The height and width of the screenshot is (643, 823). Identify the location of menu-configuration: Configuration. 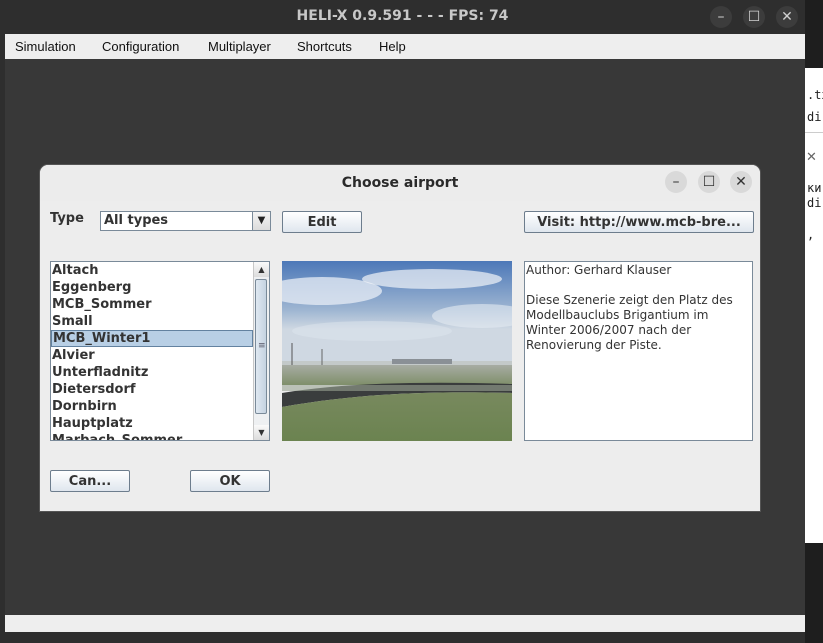
(140, 46).